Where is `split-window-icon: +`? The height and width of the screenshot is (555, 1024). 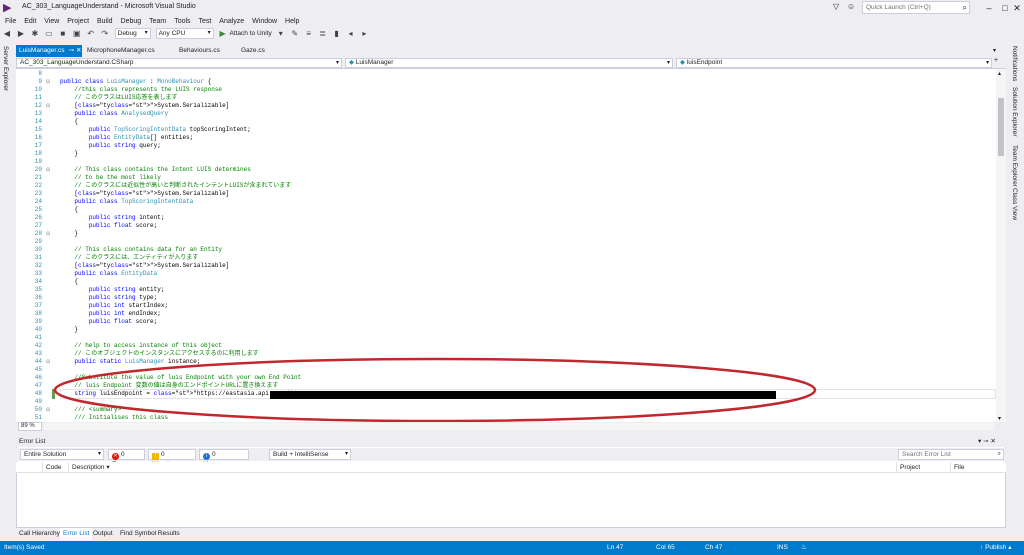
split-window-icon: + is located at coordinates (996, 60).